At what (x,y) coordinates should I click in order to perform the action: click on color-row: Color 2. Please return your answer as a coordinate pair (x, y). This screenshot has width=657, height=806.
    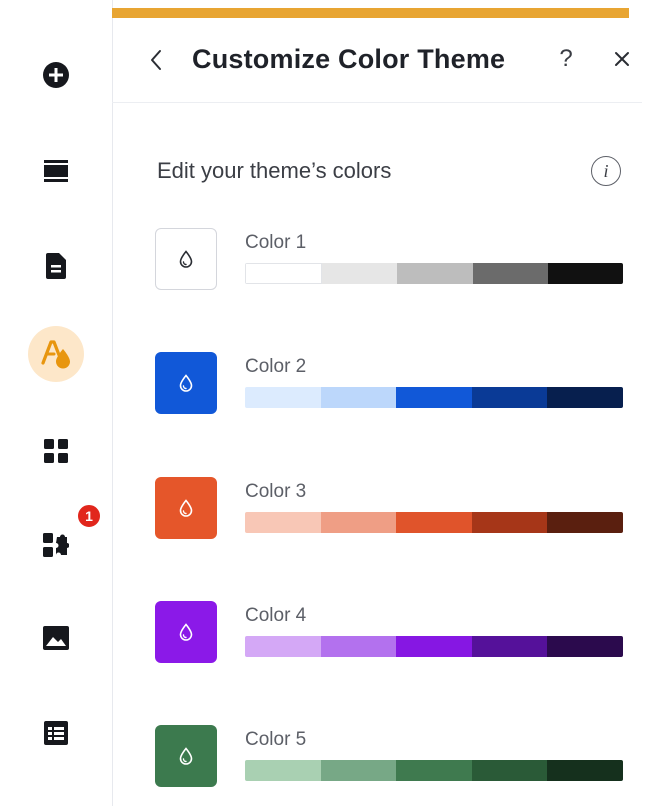
    Looking at the image, I should click on (390, 385).